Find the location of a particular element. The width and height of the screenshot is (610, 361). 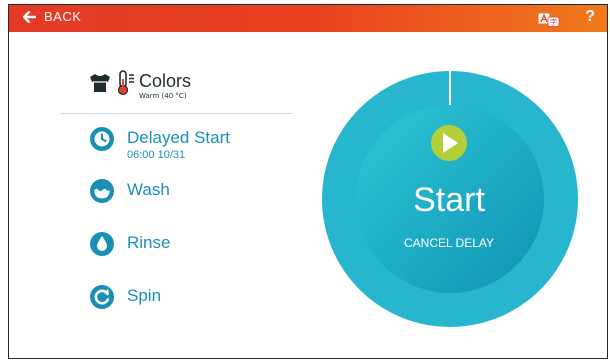

step-rinse: Rinse is located at coordinates (129, 244).